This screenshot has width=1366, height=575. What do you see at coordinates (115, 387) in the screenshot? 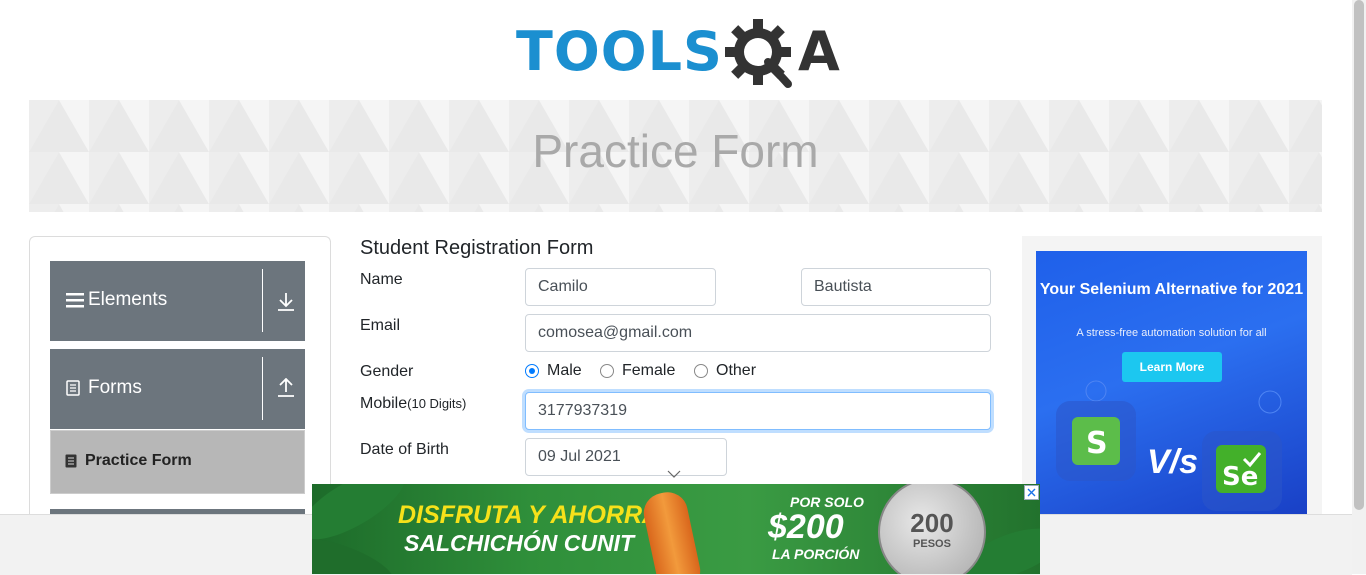
I see `sidebar-group-label: Forms` at bounding box center [115, 387].